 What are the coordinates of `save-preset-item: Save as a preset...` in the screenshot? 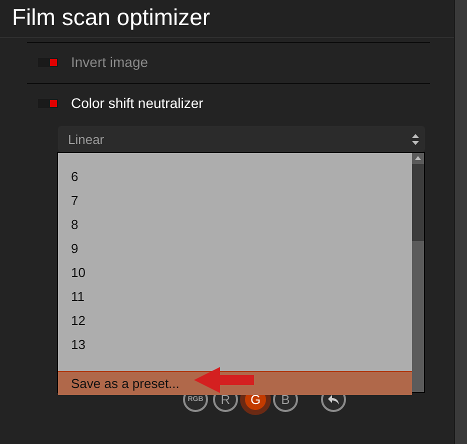 It's located at (235, 383).